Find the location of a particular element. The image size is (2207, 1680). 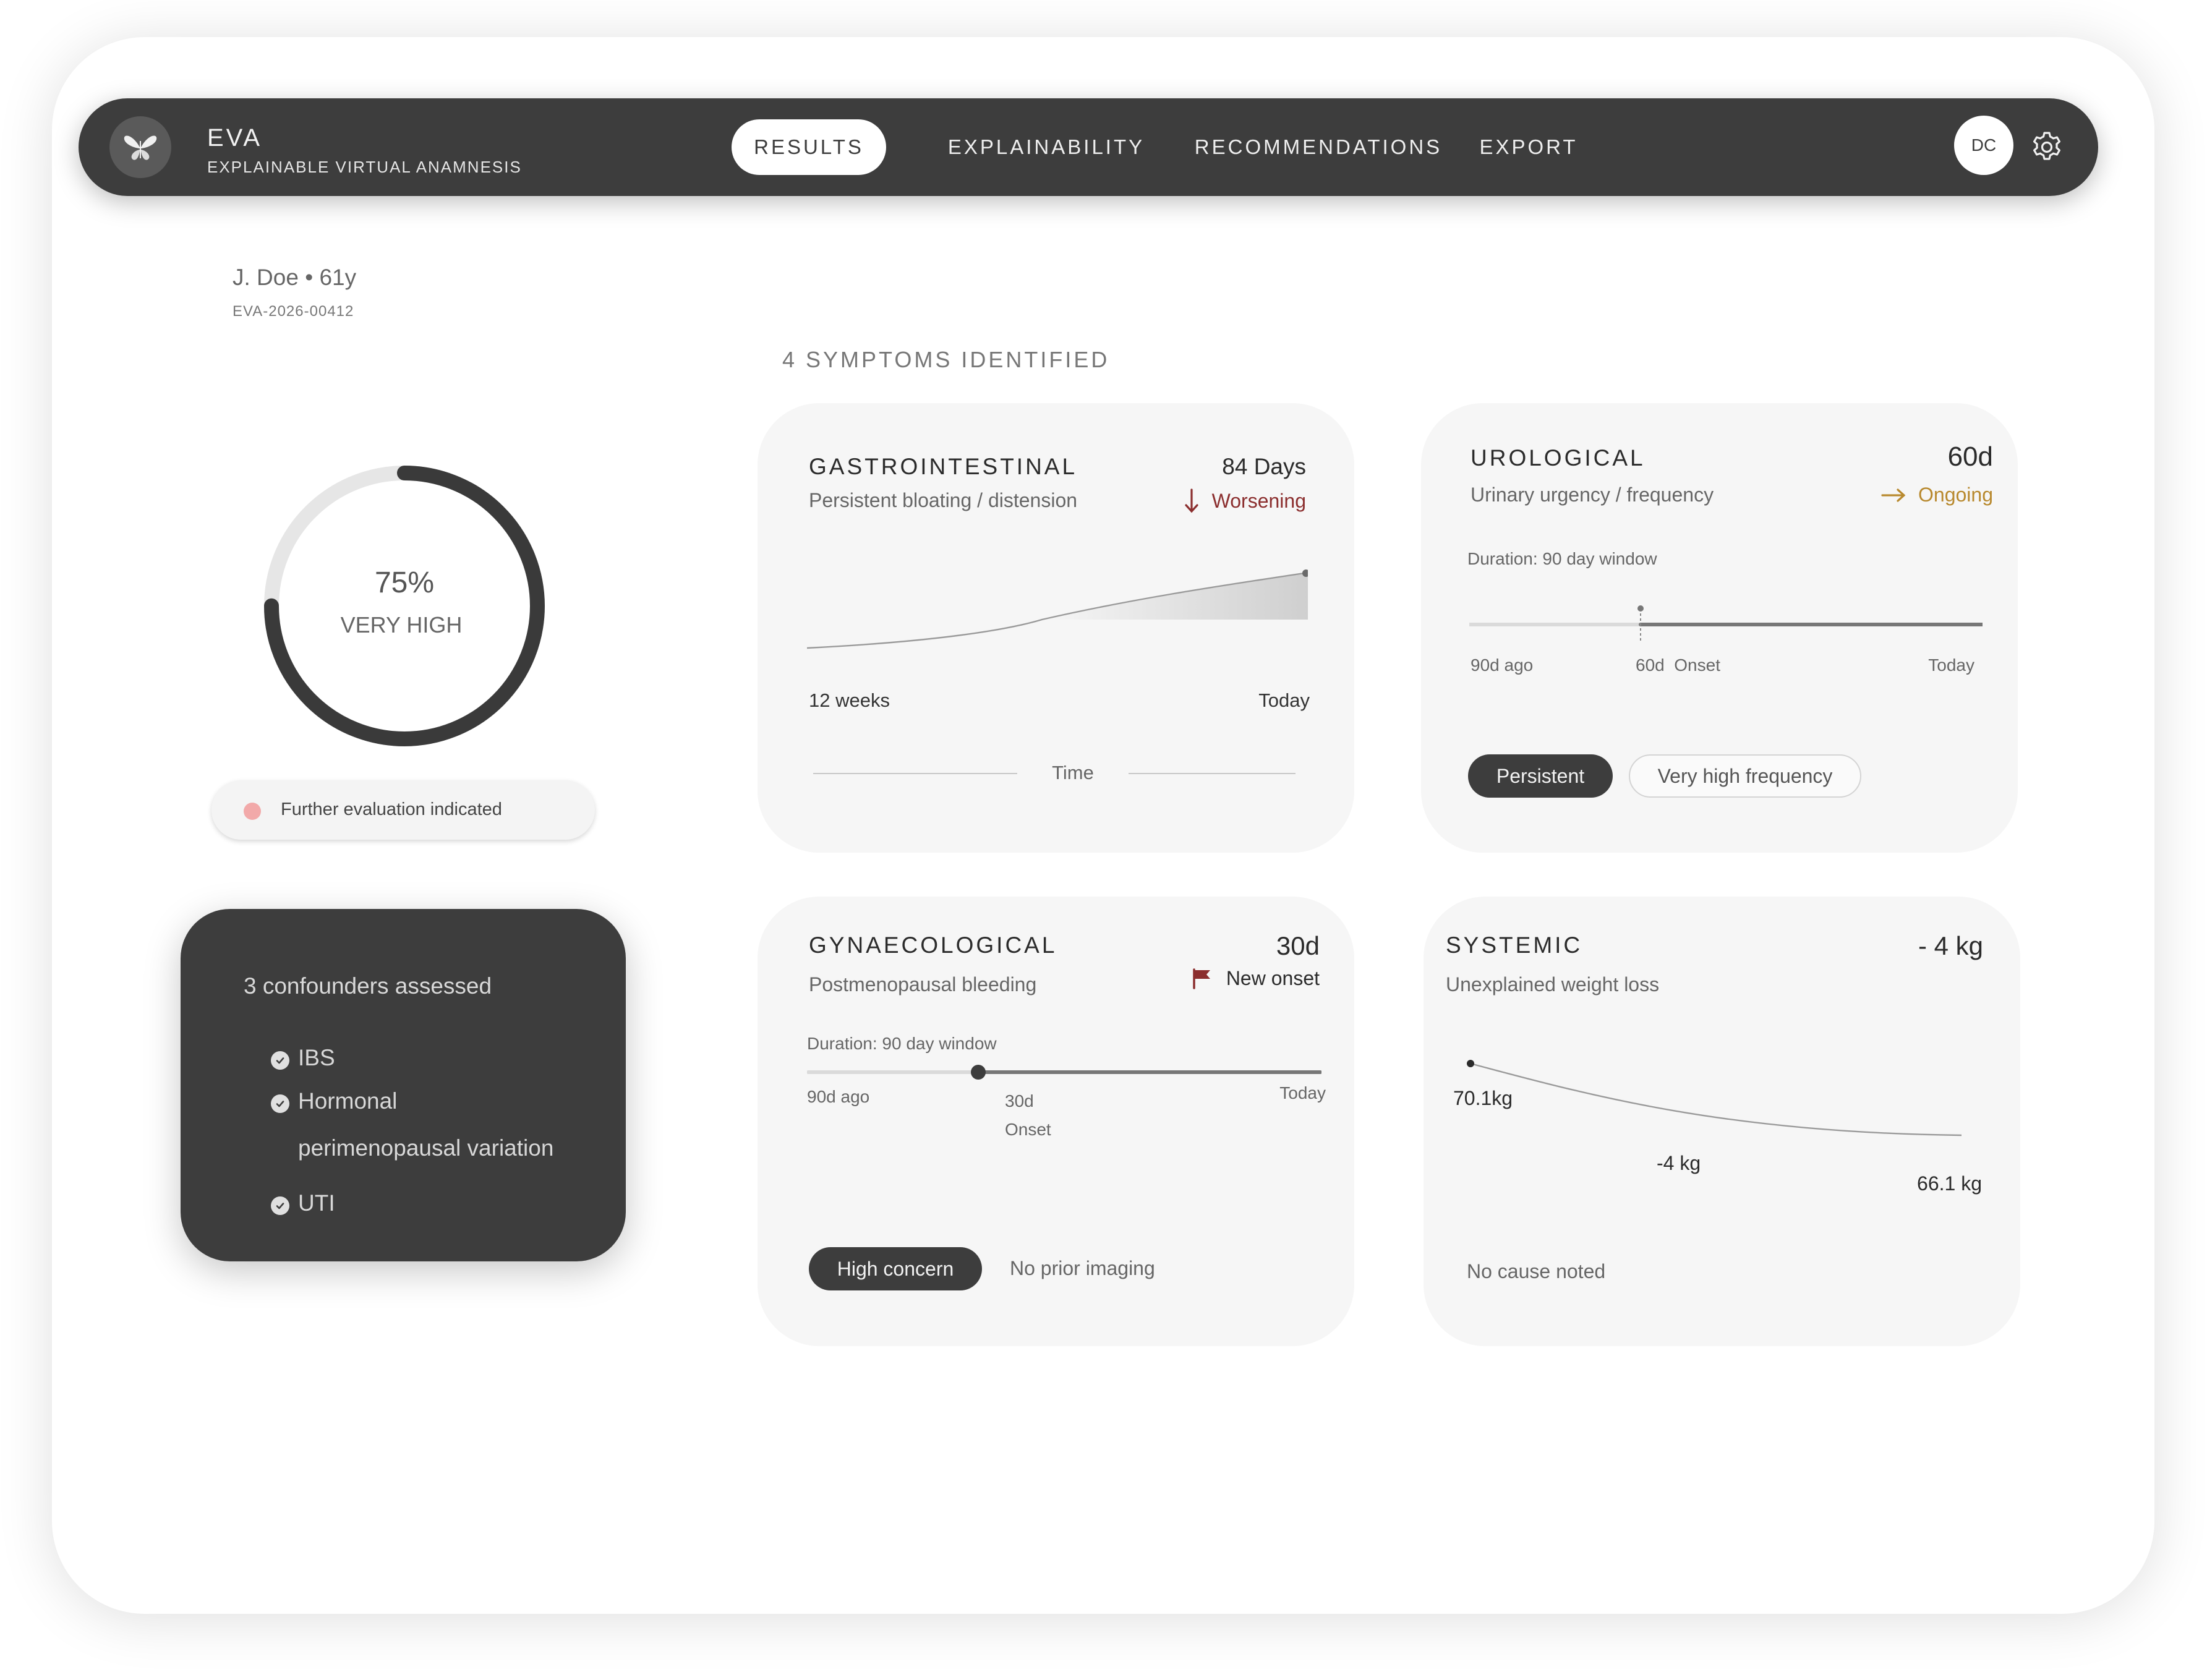

confounder-label-line: Hormonal is located at coordinates (348, 1101).